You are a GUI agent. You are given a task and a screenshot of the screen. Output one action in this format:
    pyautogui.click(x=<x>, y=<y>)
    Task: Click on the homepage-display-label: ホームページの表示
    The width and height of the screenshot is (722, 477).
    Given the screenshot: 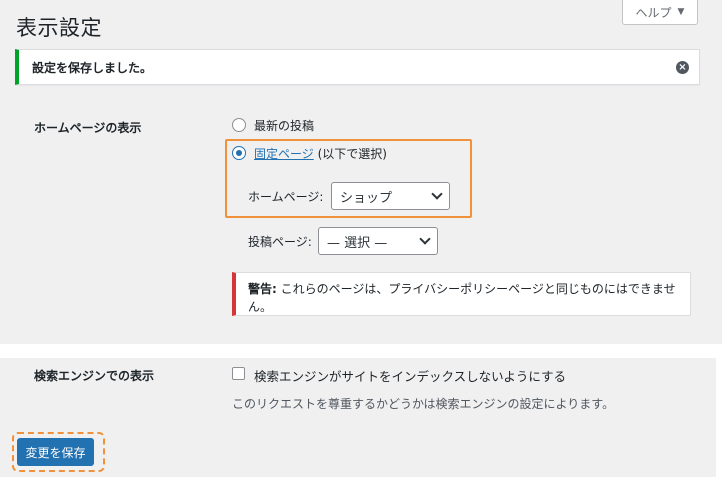 What is the action you would take?
    pyautogui.click(x=88, y=128)
    